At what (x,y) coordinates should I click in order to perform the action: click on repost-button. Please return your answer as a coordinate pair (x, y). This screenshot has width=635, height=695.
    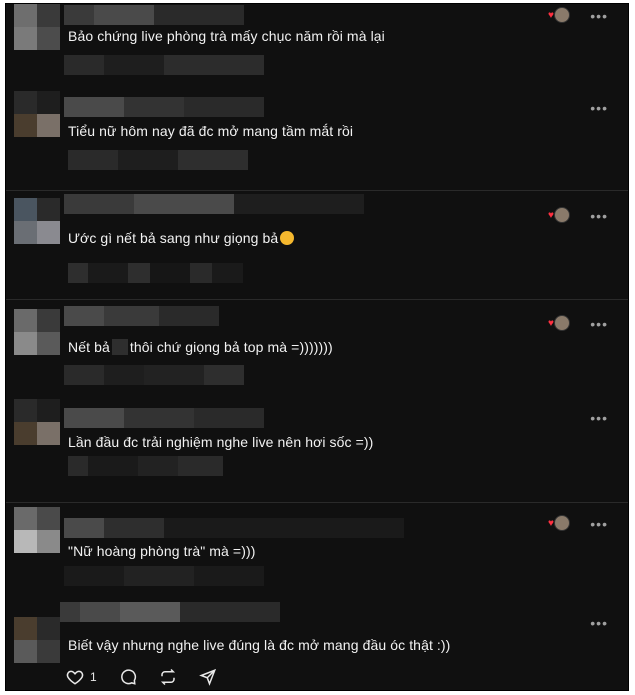
    Looking at the image, I should click on (168, 677).